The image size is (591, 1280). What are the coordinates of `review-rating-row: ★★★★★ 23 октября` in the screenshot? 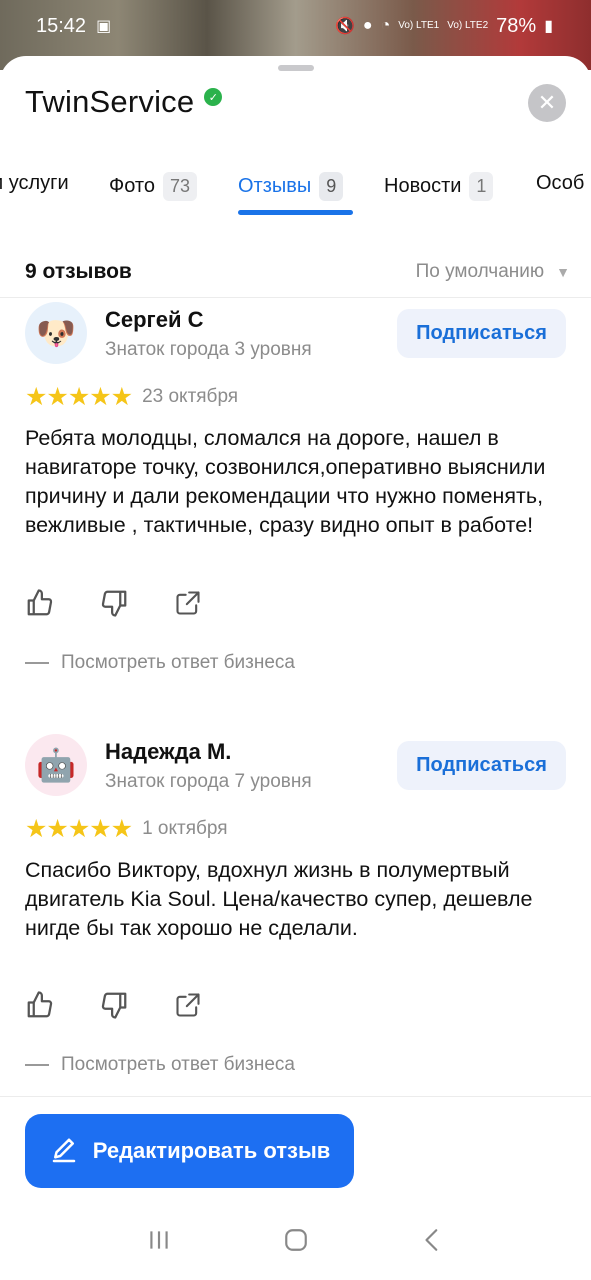 It's located at (131, 397).